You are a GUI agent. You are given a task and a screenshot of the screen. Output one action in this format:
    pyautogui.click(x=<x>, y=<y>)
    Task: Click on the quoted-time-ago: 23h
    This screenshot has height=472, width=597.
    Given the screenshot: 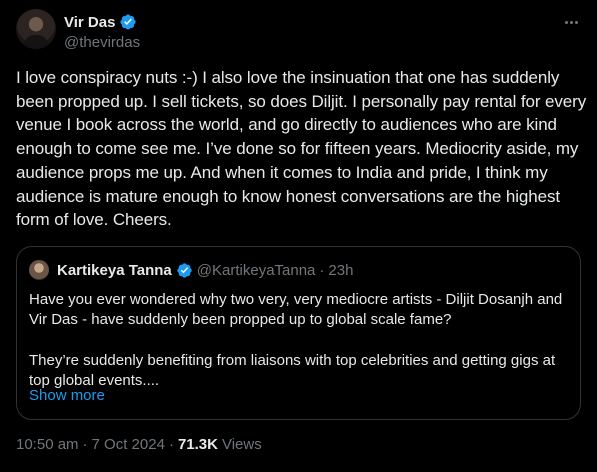 What is the action you would take?
    pyautogui.click(x=341, y=270)
    